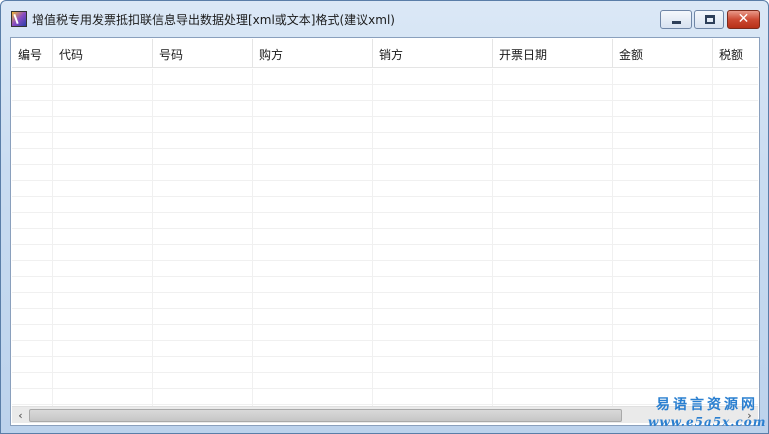 This screenshot has height=434, width=769. I want to click on minimize-icon, so click(676, 22).